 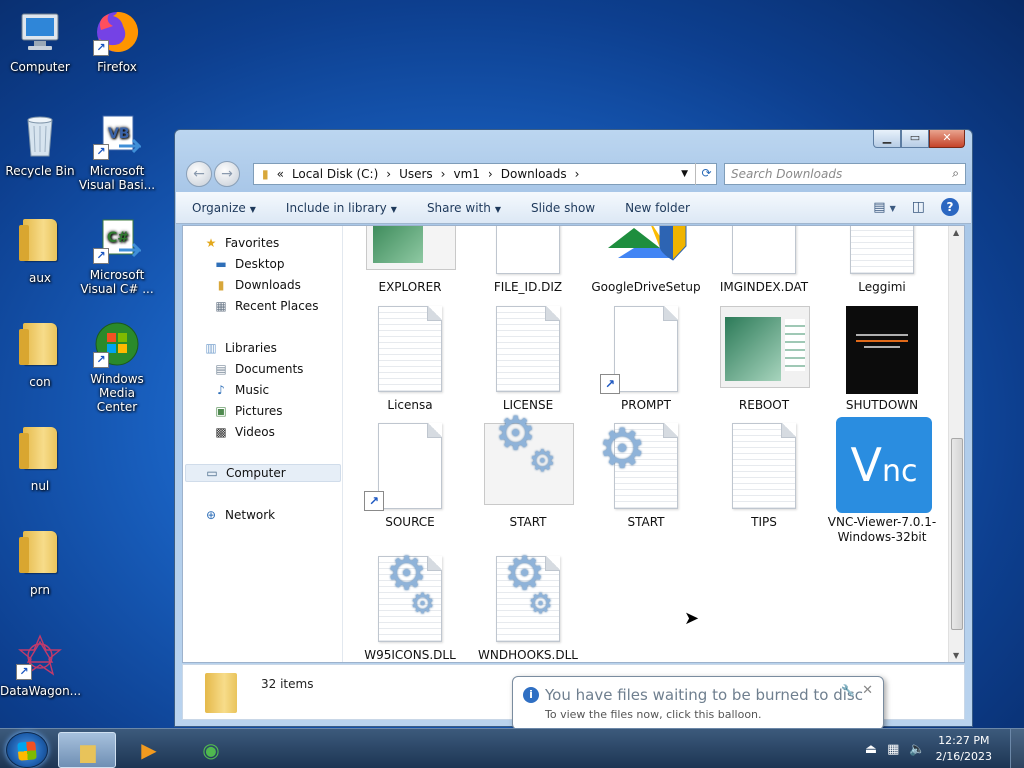 I want to click on breadcrumb-overflow: «, so click(x=280, y=174).